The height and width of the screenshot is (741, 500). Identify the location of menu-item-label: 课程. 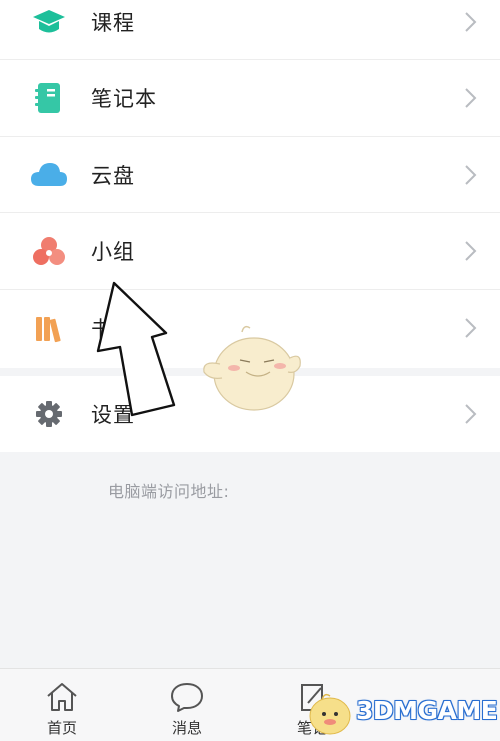
(113, 23).